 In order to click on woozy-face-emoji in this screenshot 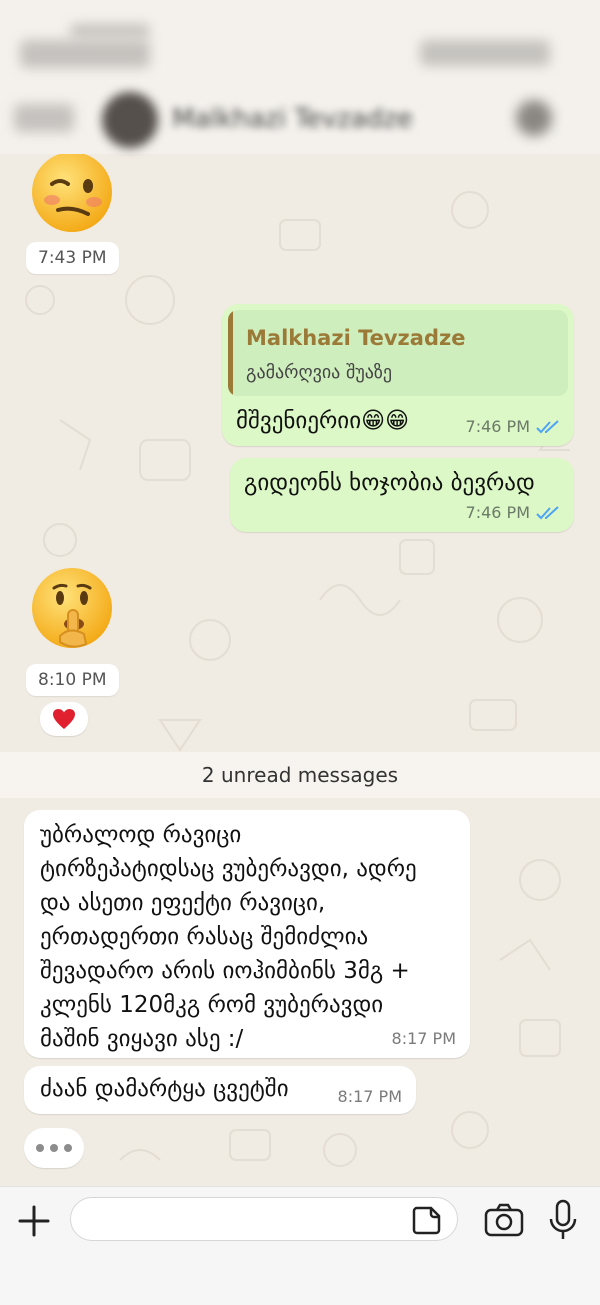, I will do `click(72, 192)`.